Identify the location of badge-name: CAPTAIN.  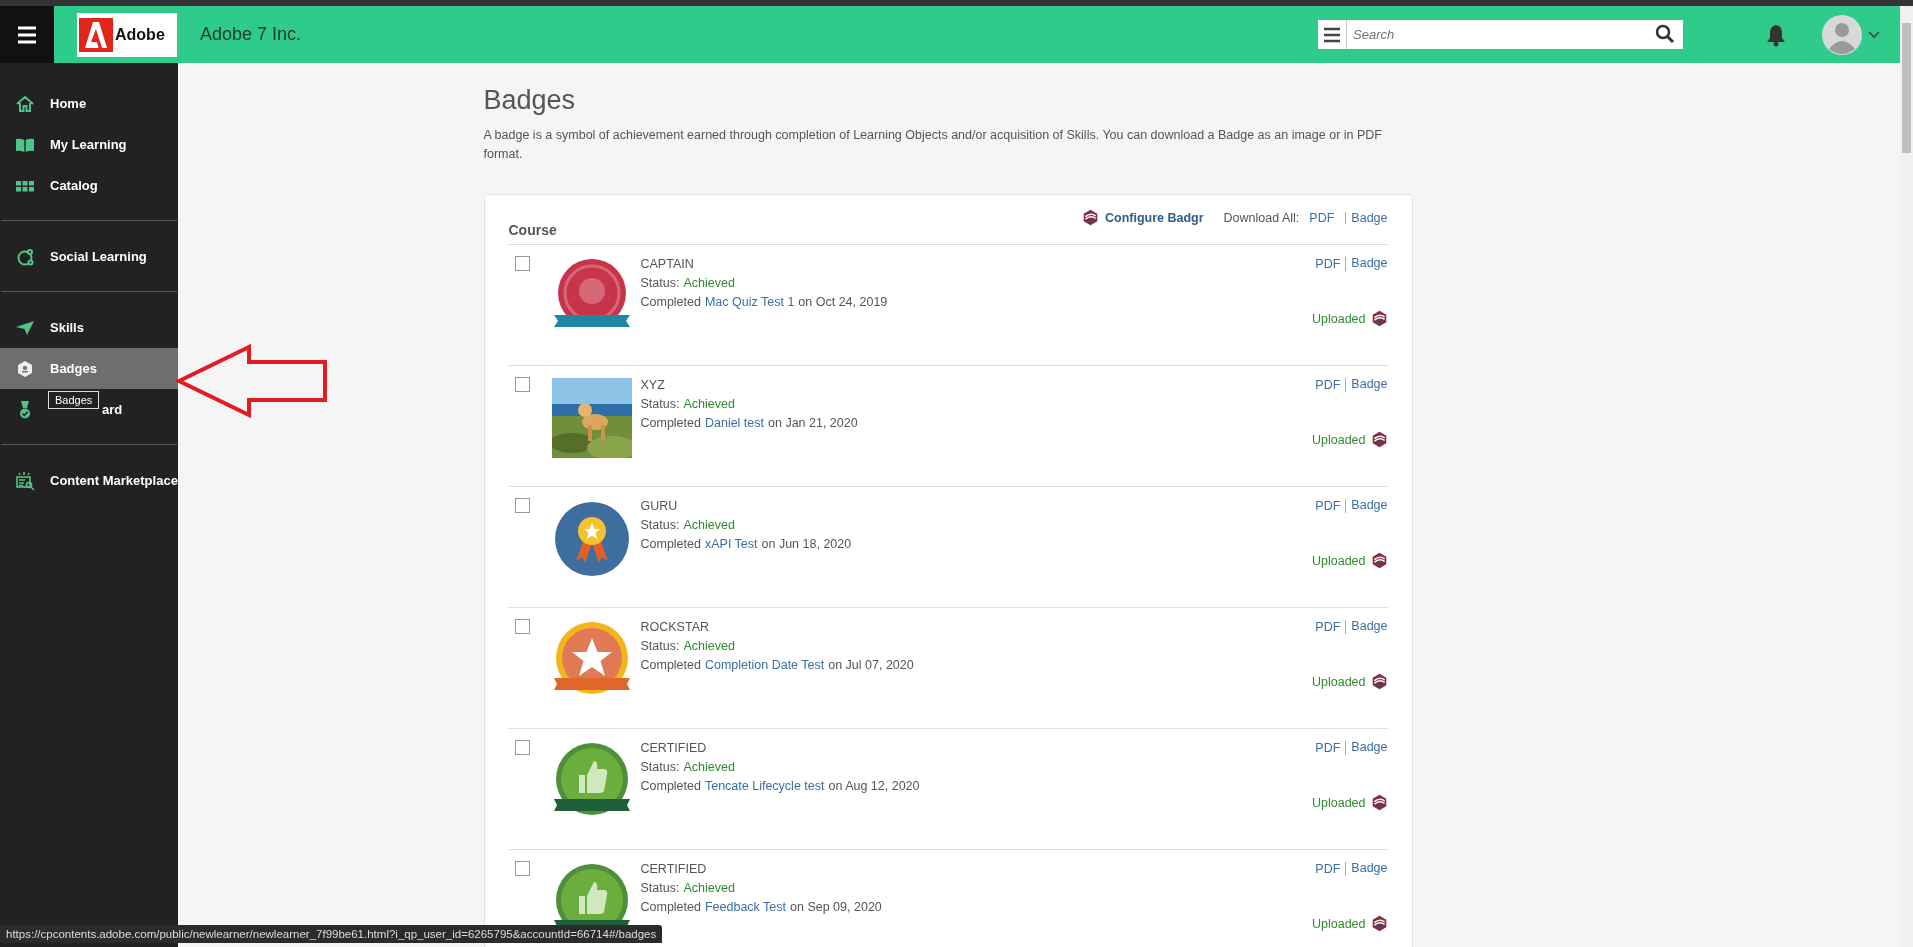
(667, 264).